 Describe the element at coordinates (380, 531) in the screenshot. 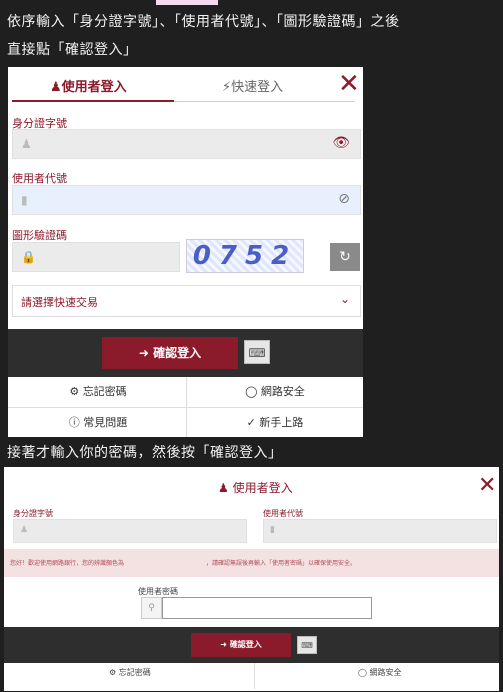

I see `user-code-readonly: ▮` at that location.